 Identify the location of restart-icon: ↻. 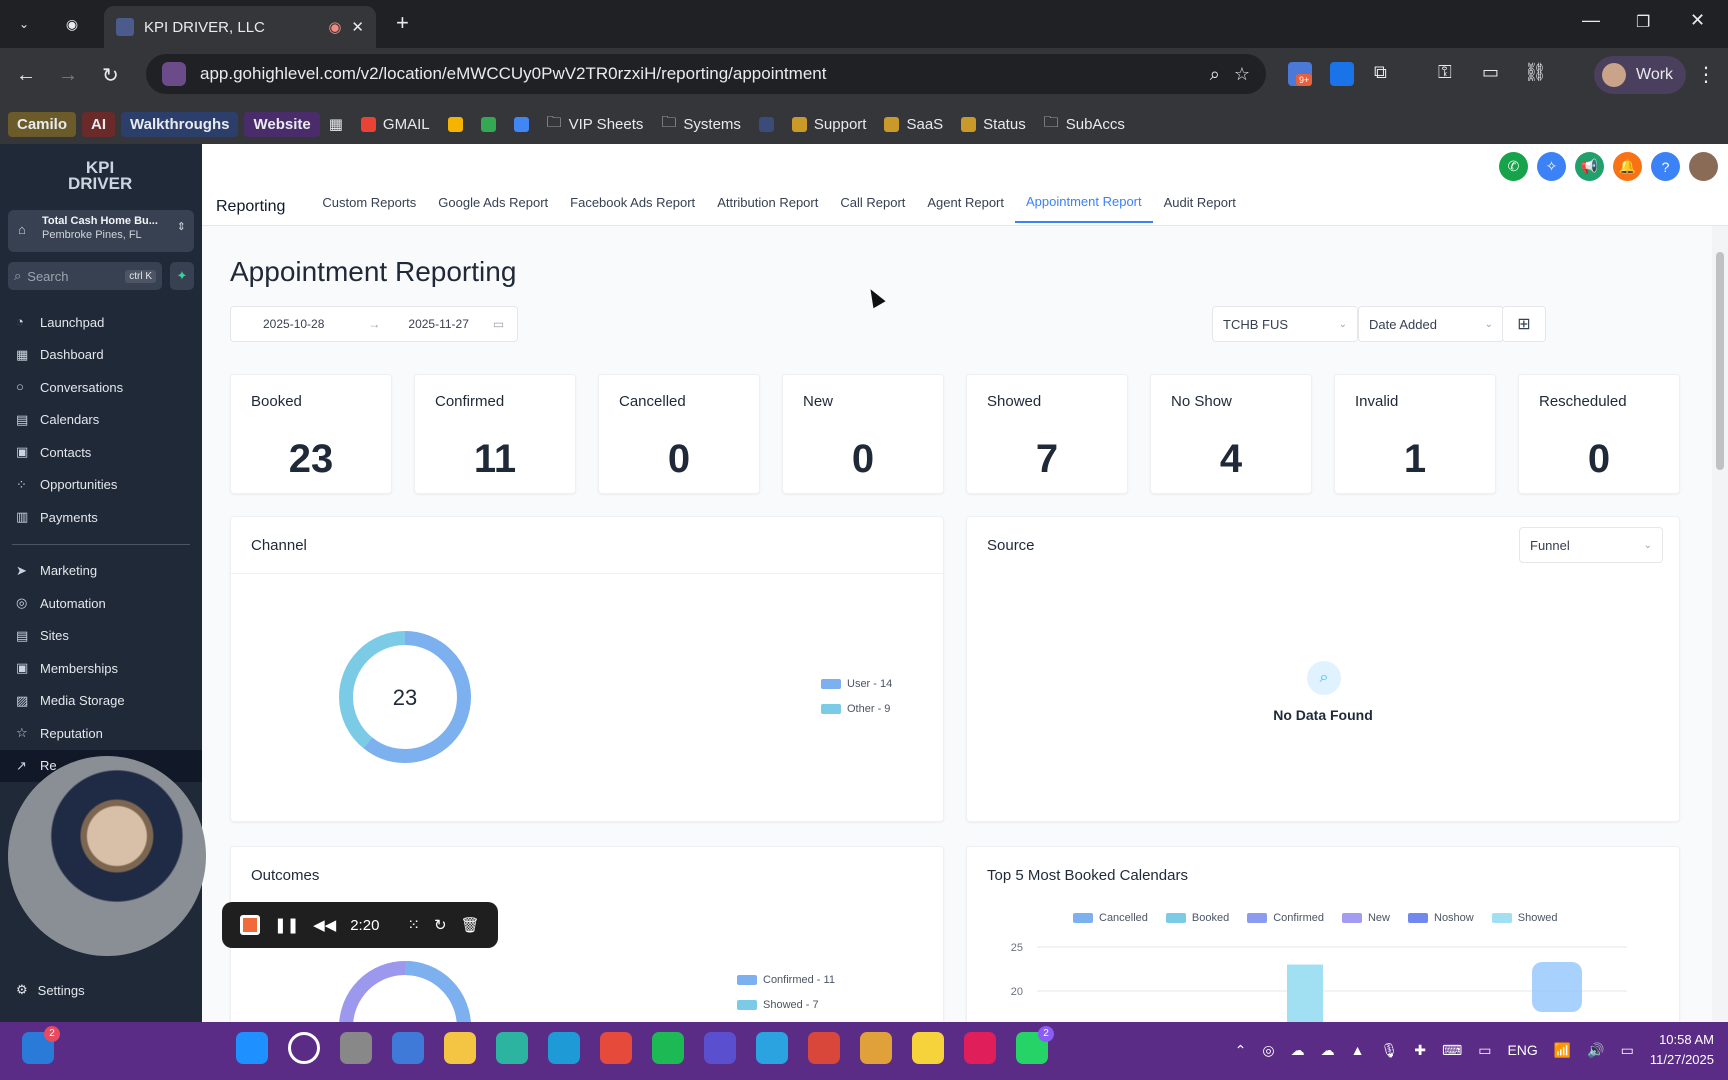
(440, 925).